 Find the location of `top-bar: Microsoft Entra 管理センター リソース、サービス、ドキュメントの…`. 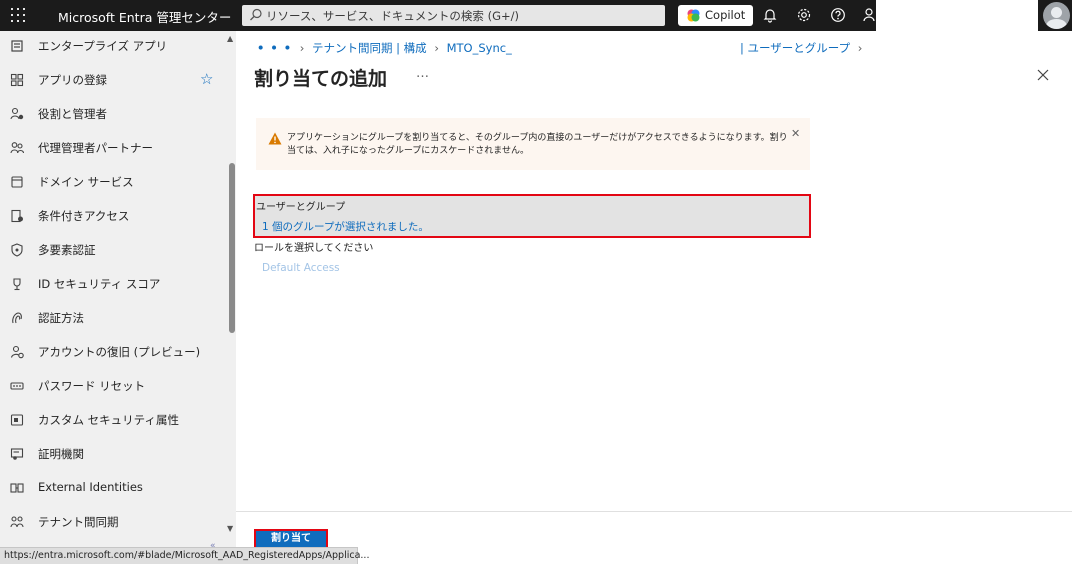

top-bar: Microsoft Entra 管理センター リソース、サービス、ドキュメントの… is located at coordinates (536, 15).